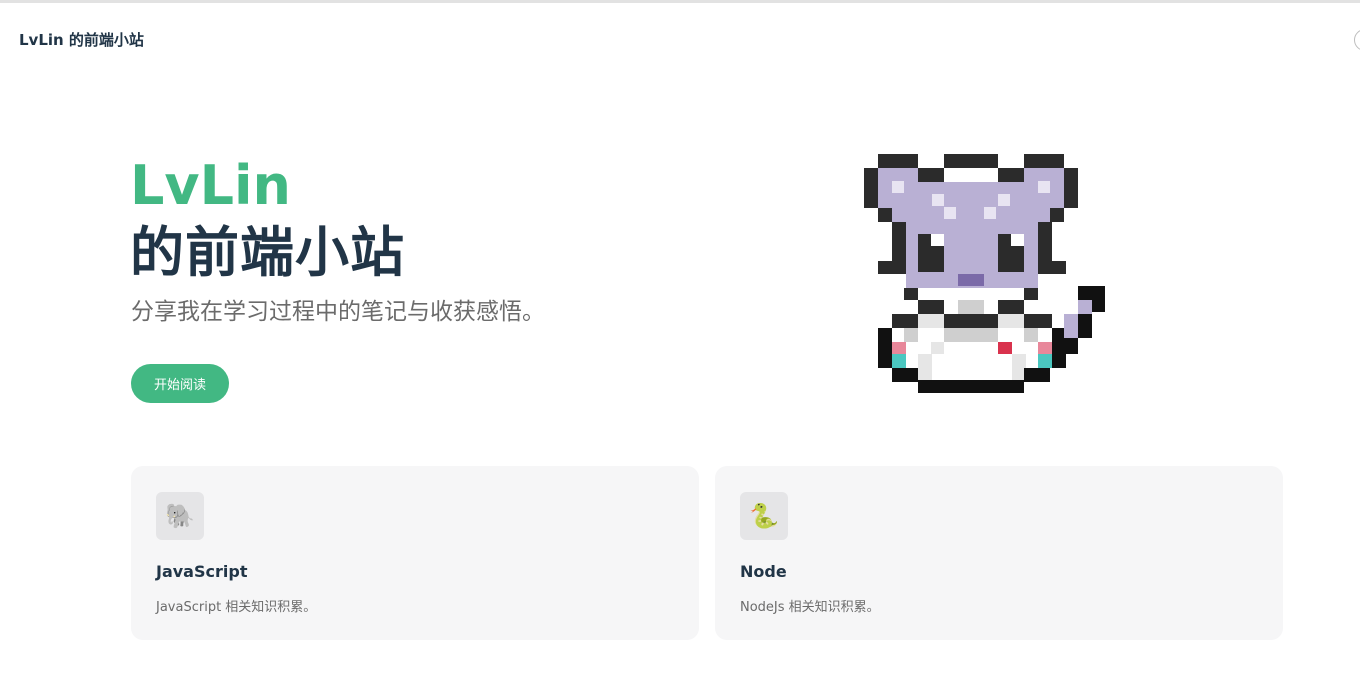 Image resolution: width=1360 pixels, height=680 pixels. I want to click on pixel-cat-icon, so click(985, 273).